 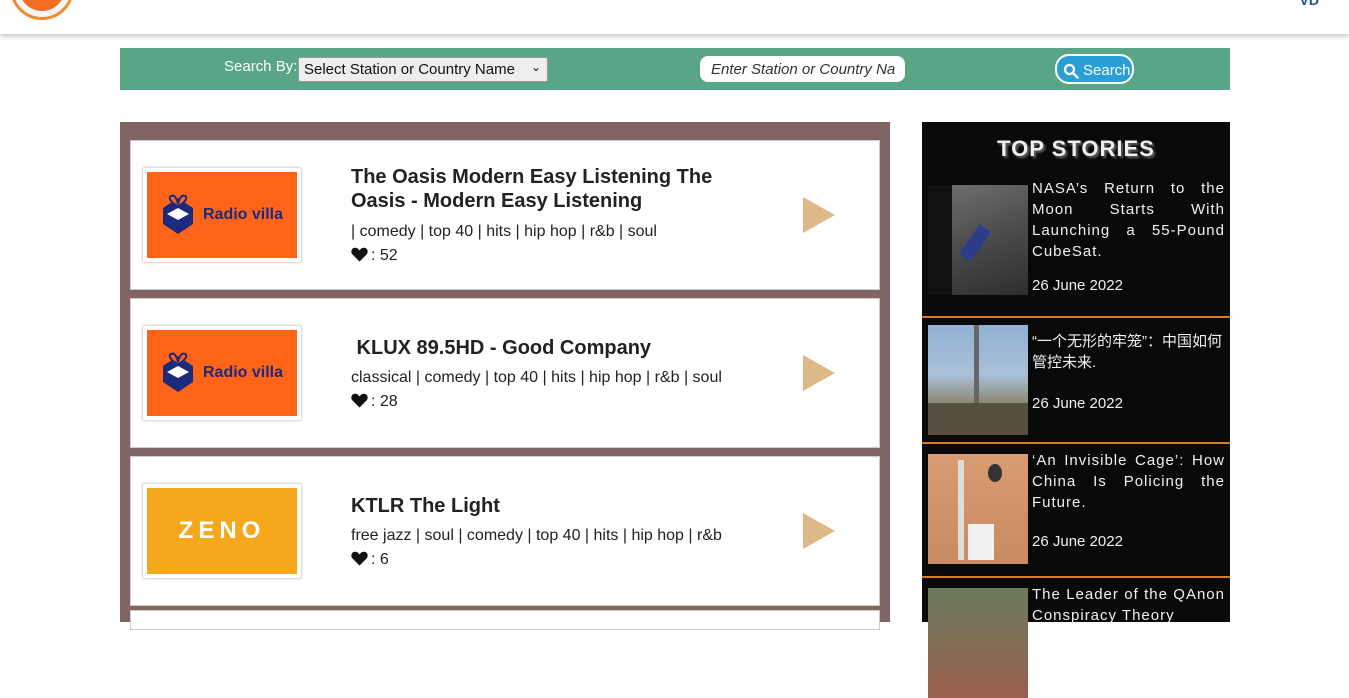 I want to click on search-input: Enter Station or Country Na, so click(x=802, y=69).